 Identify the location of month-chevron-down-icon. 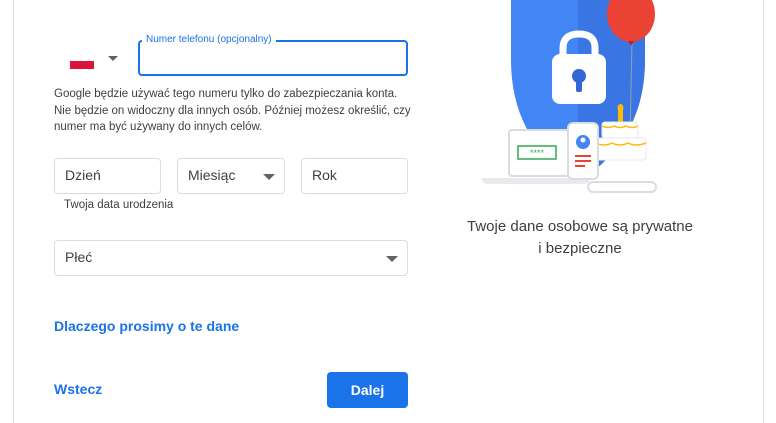
(269, 177).